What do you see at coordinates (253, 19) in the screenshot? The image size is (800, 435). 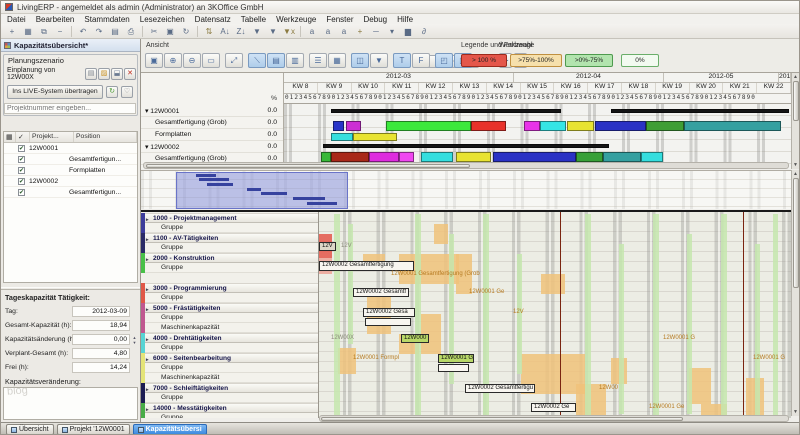 I see `menu-item-tabelle: Tabelle` at bounding box center [253, 19].